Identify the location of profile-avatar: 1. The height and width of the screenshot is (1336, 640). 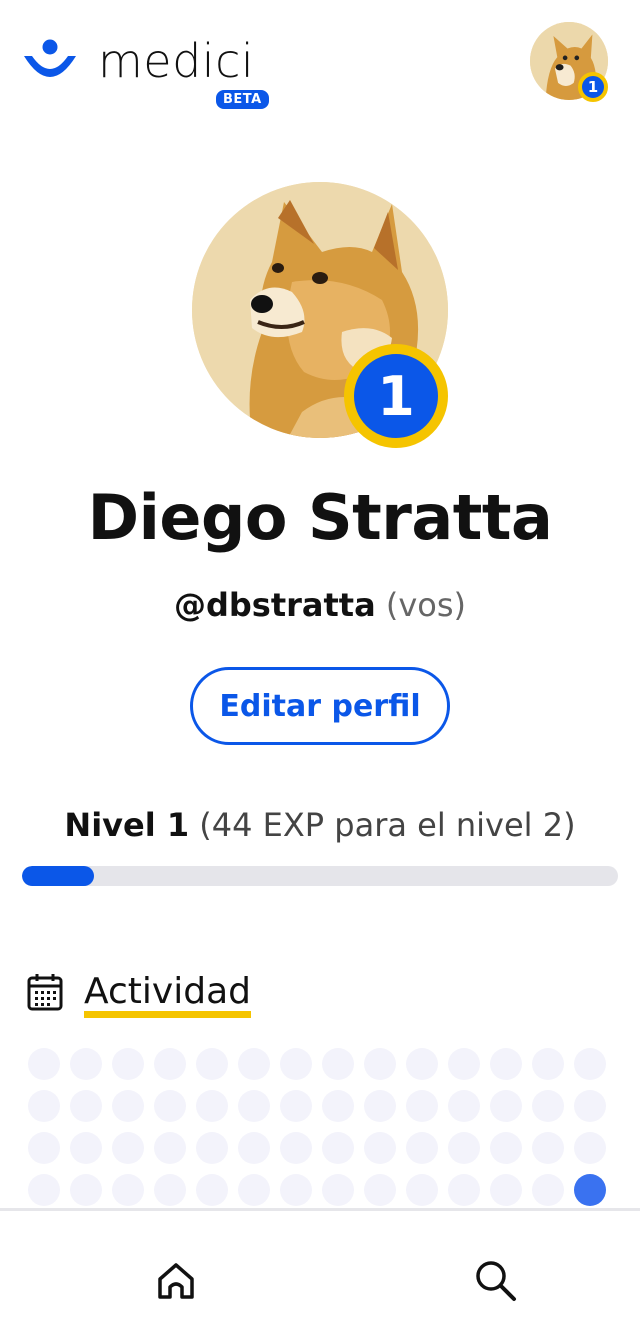
(320, 315).